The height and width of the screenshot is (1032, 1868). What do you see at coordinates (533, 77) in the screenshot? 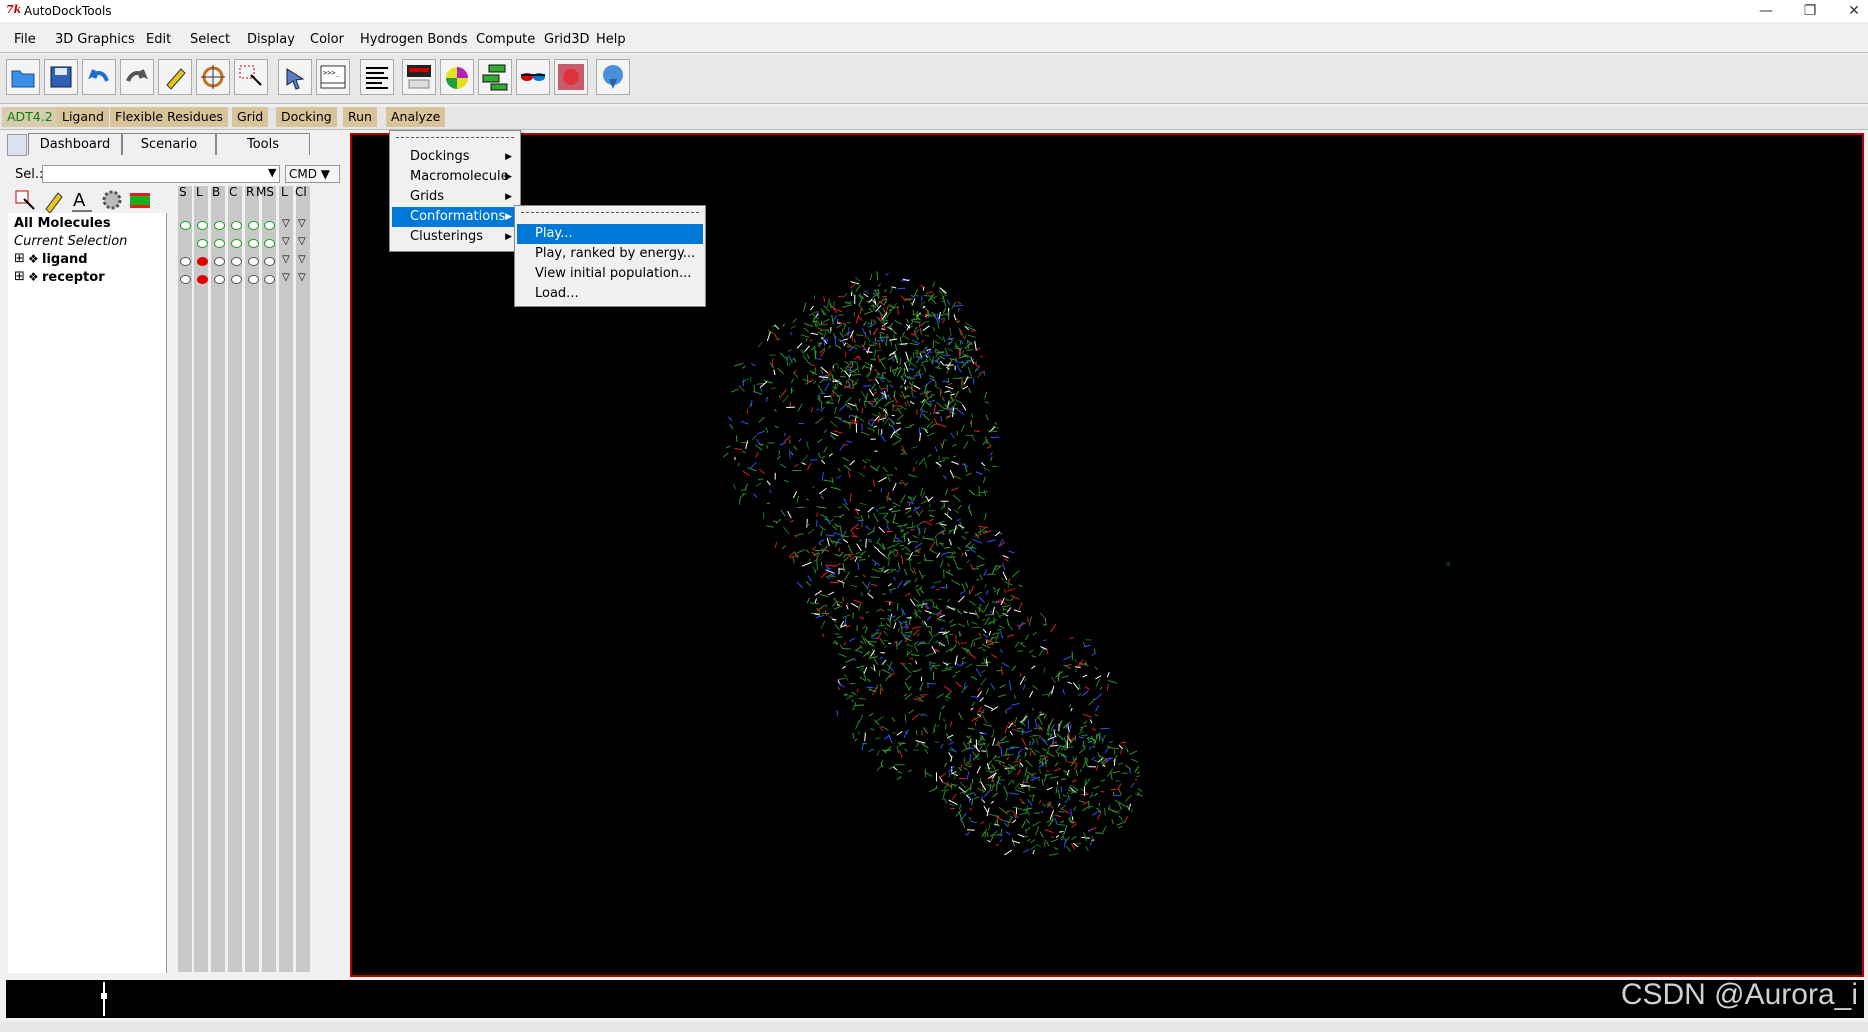
I see `stereo-glasses-icon` at bounding box center [533, 77].